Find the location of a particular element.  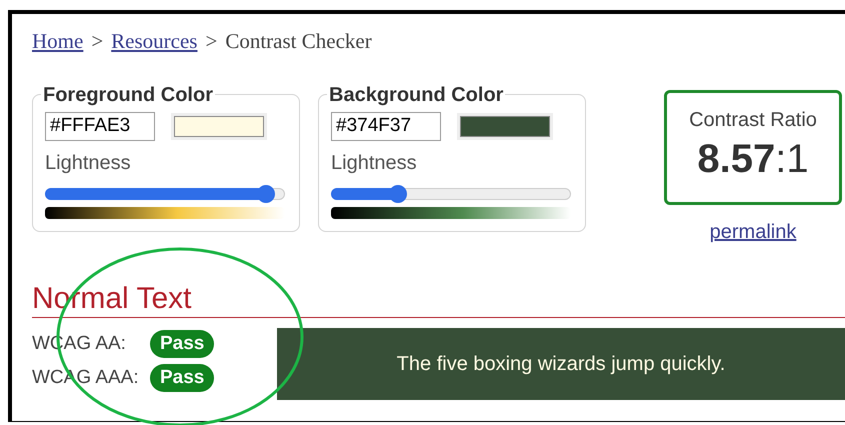

hex-field: #FFFAE3 is located at coordinates (100, 126).